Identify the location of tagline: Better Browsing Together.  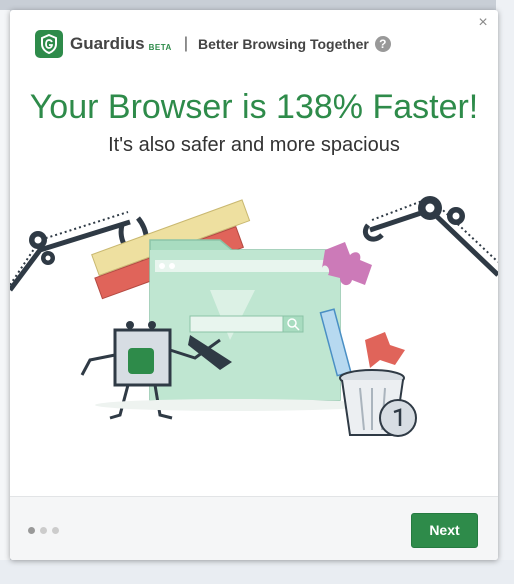
(283, 44).